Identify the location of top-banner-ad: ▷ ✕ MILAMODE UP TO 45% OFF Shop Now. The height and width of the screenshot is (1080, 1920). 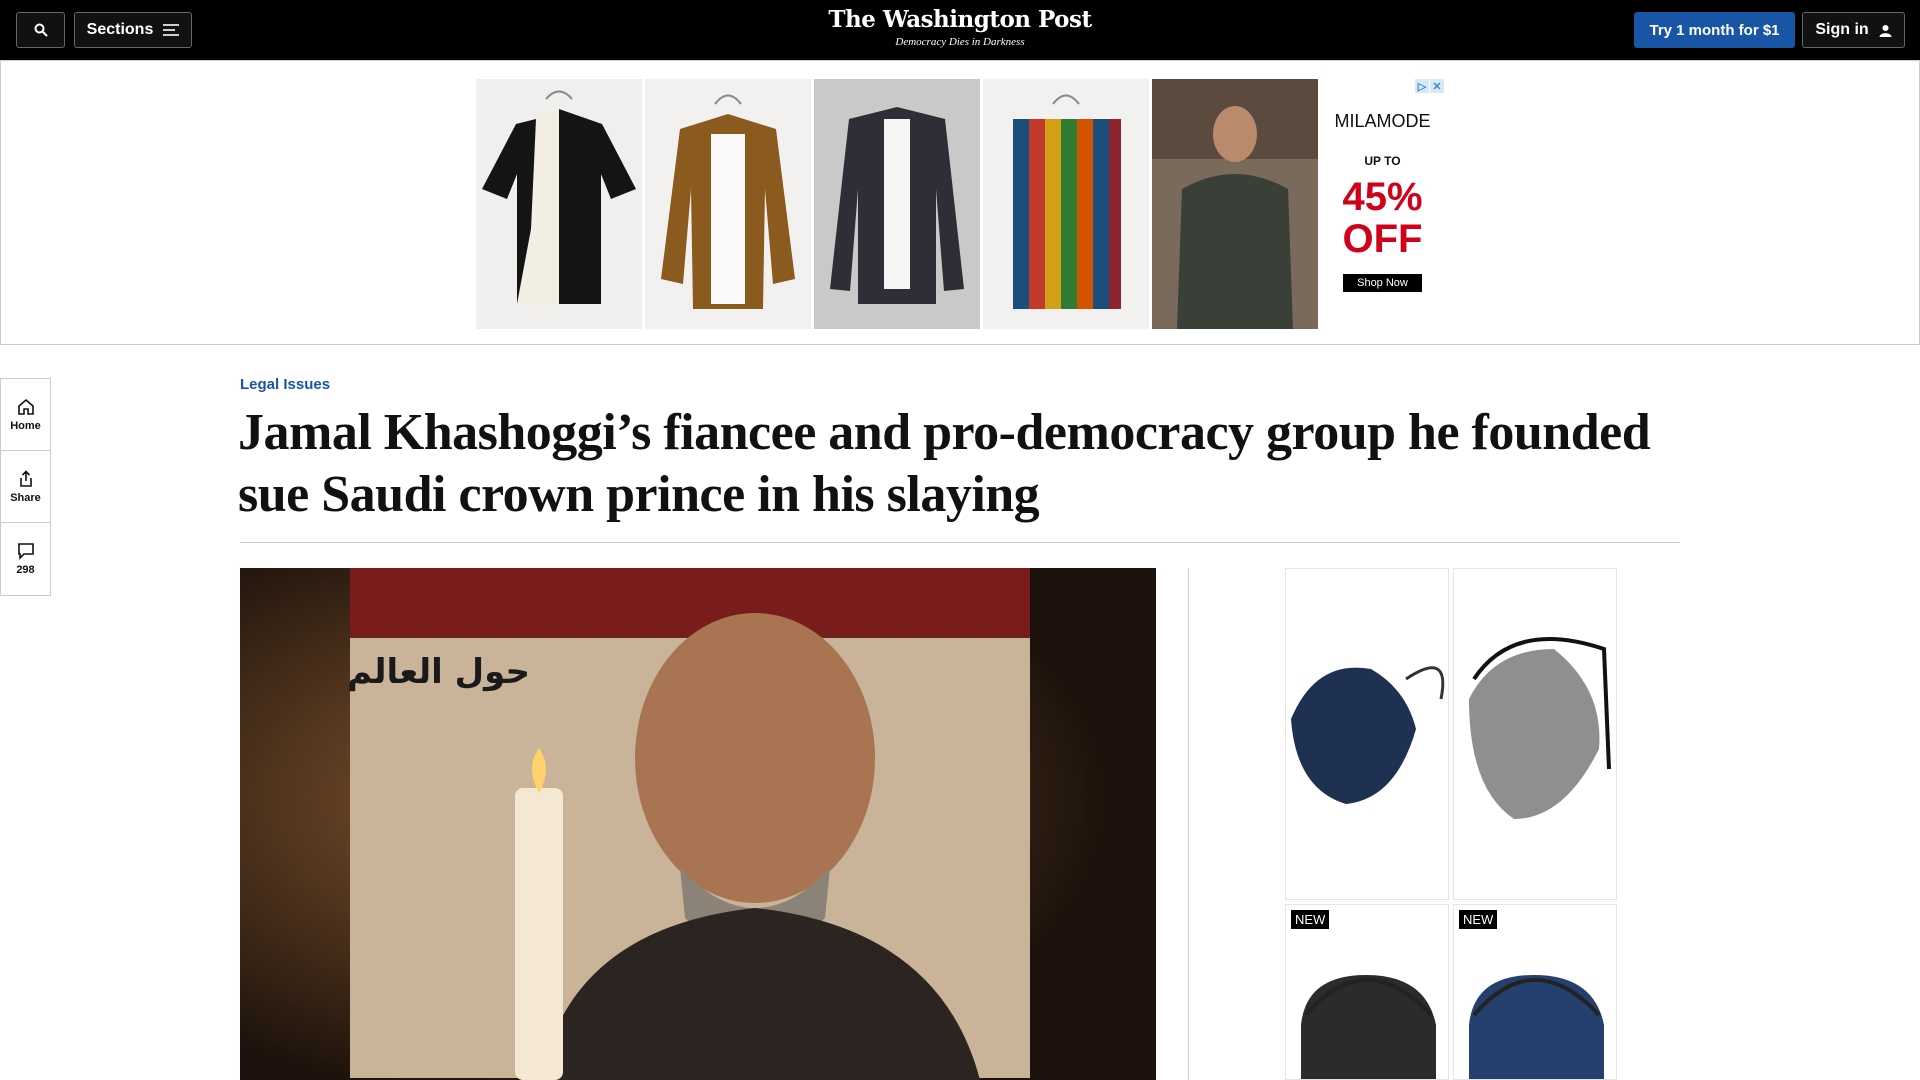
(961, 204).